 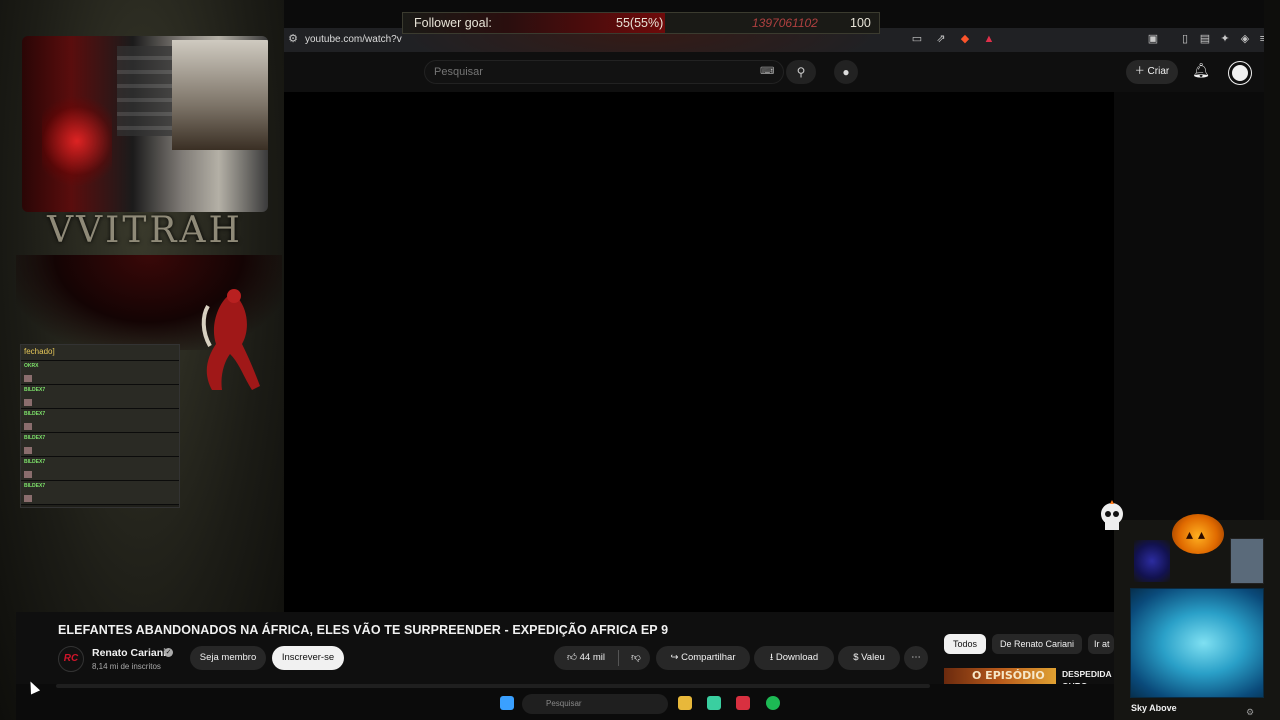 I want to click on more-actions-button: ⋯, so click(x=916, y=658).